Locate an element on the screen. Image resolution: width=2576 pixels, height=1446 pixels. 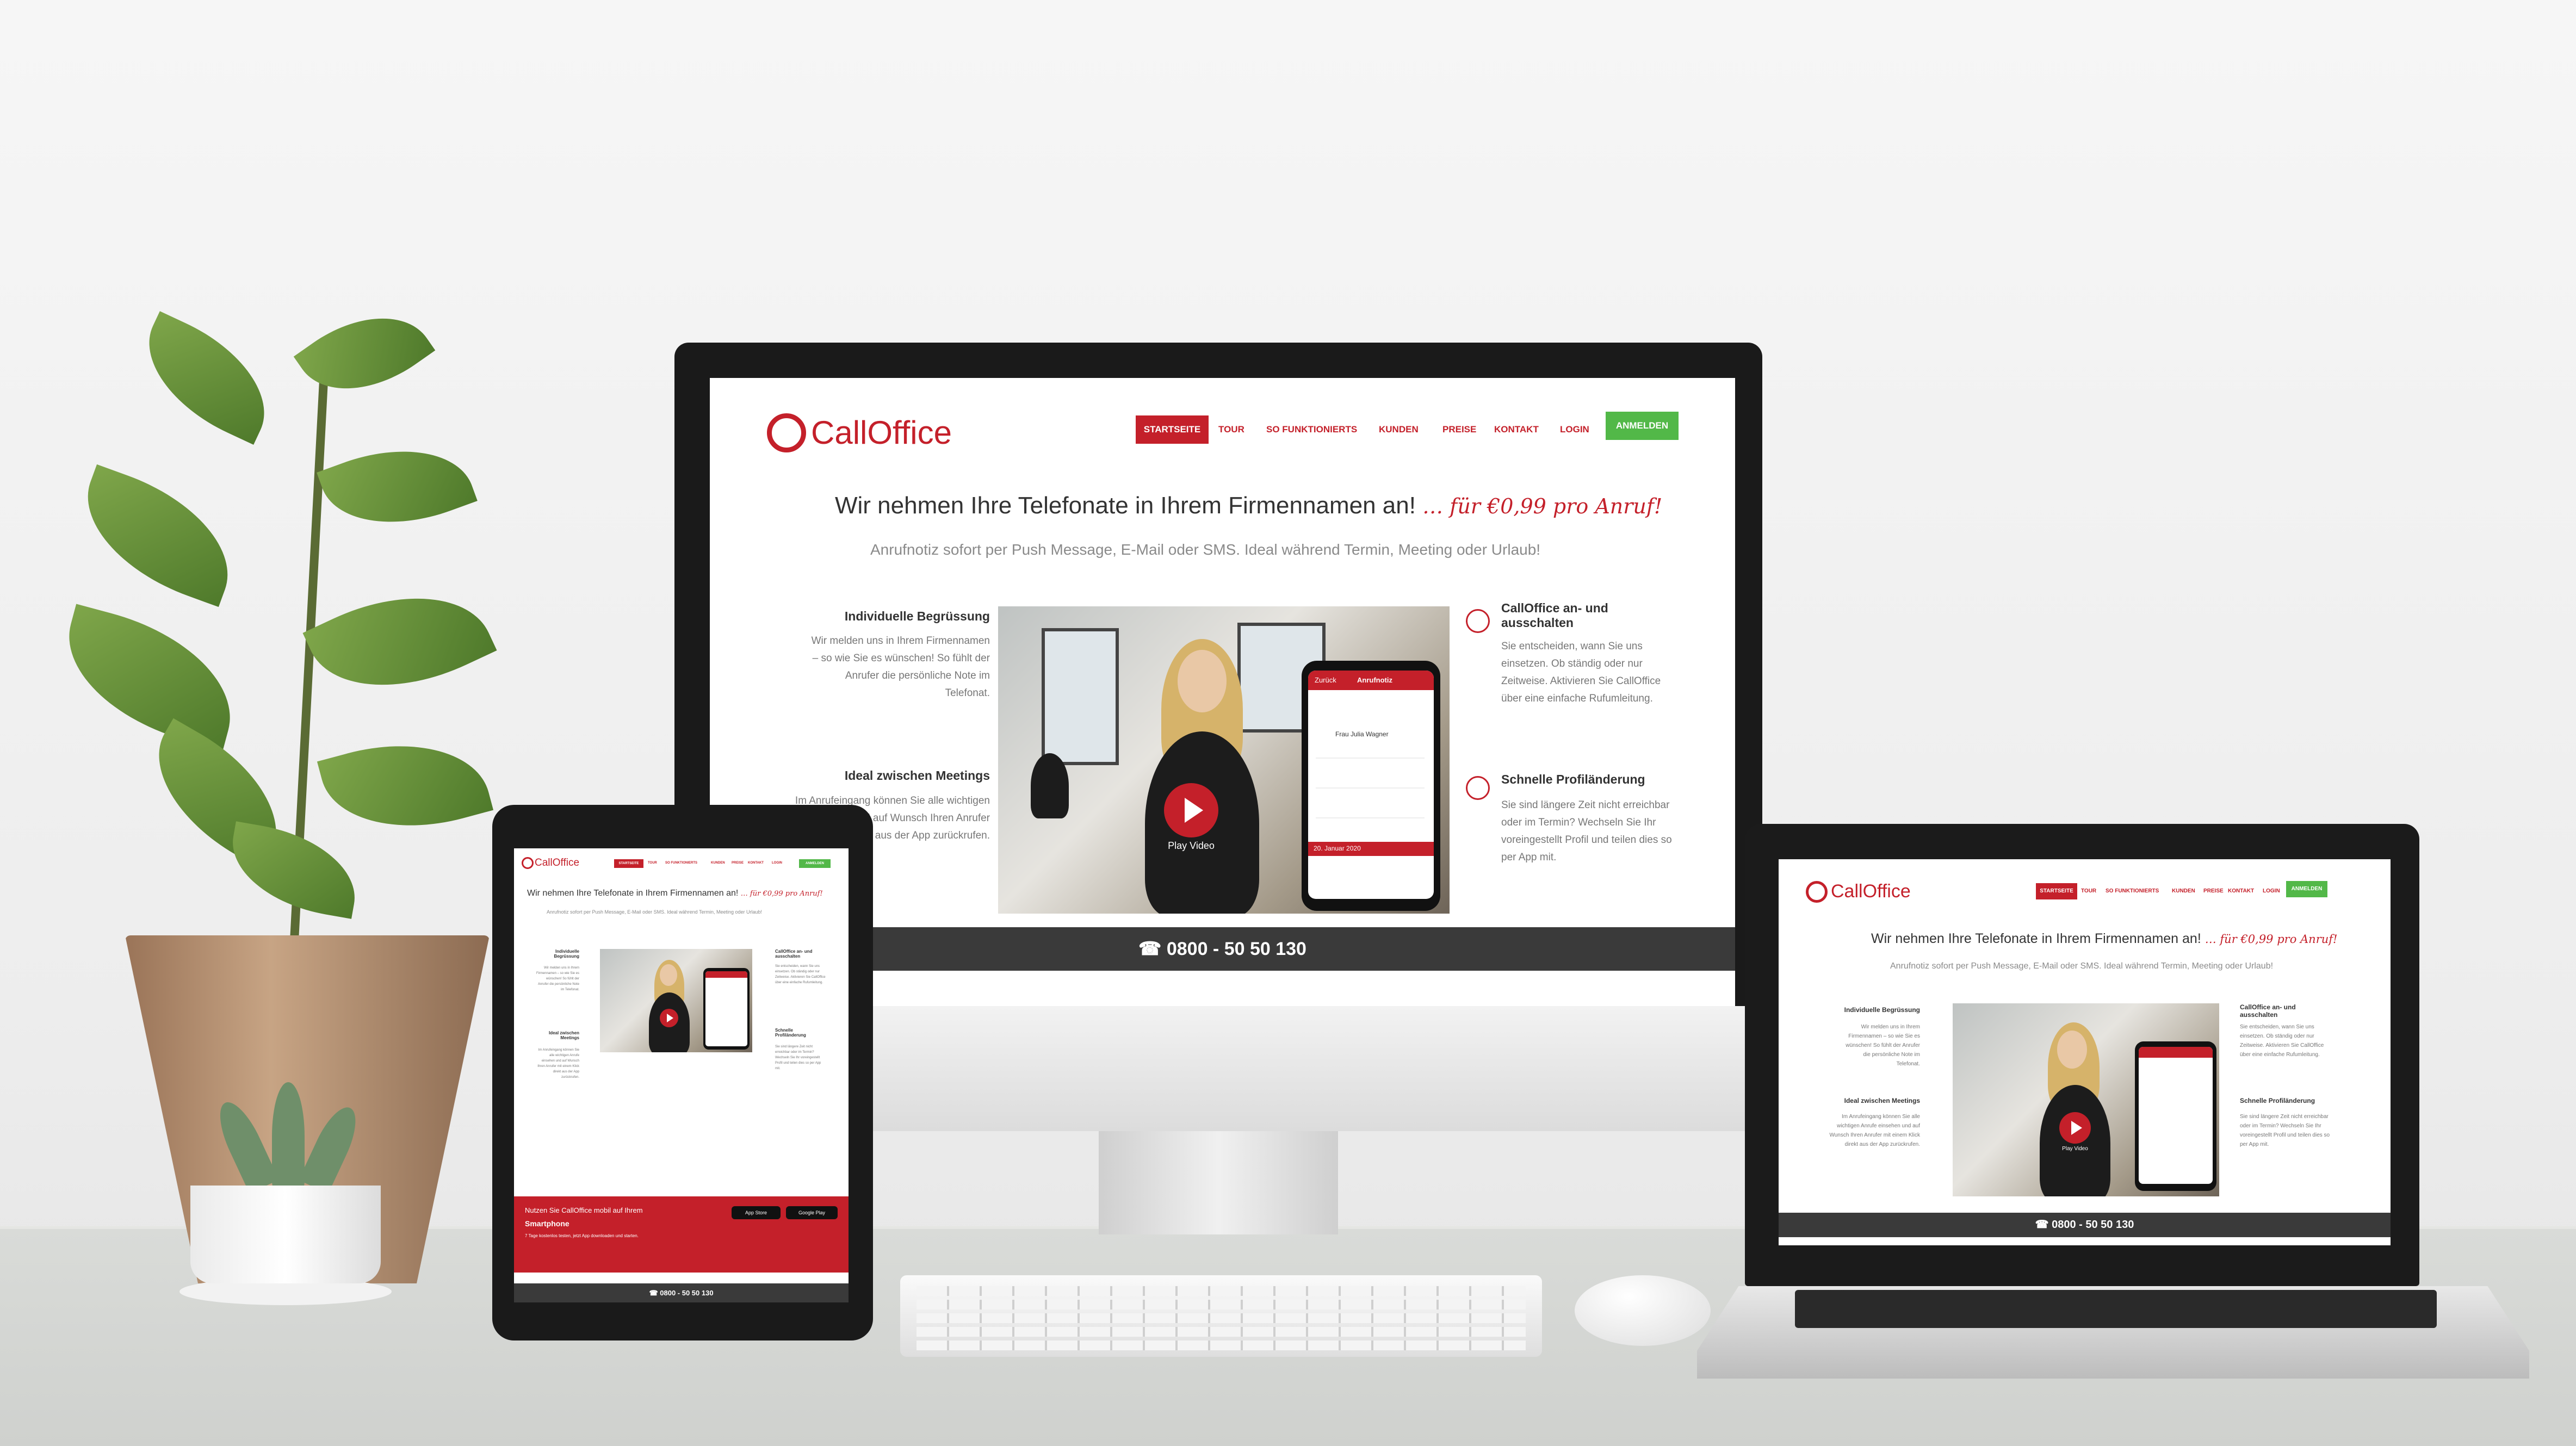
phone-header: Anrufnotiz is located at coordinates (1375, 680).